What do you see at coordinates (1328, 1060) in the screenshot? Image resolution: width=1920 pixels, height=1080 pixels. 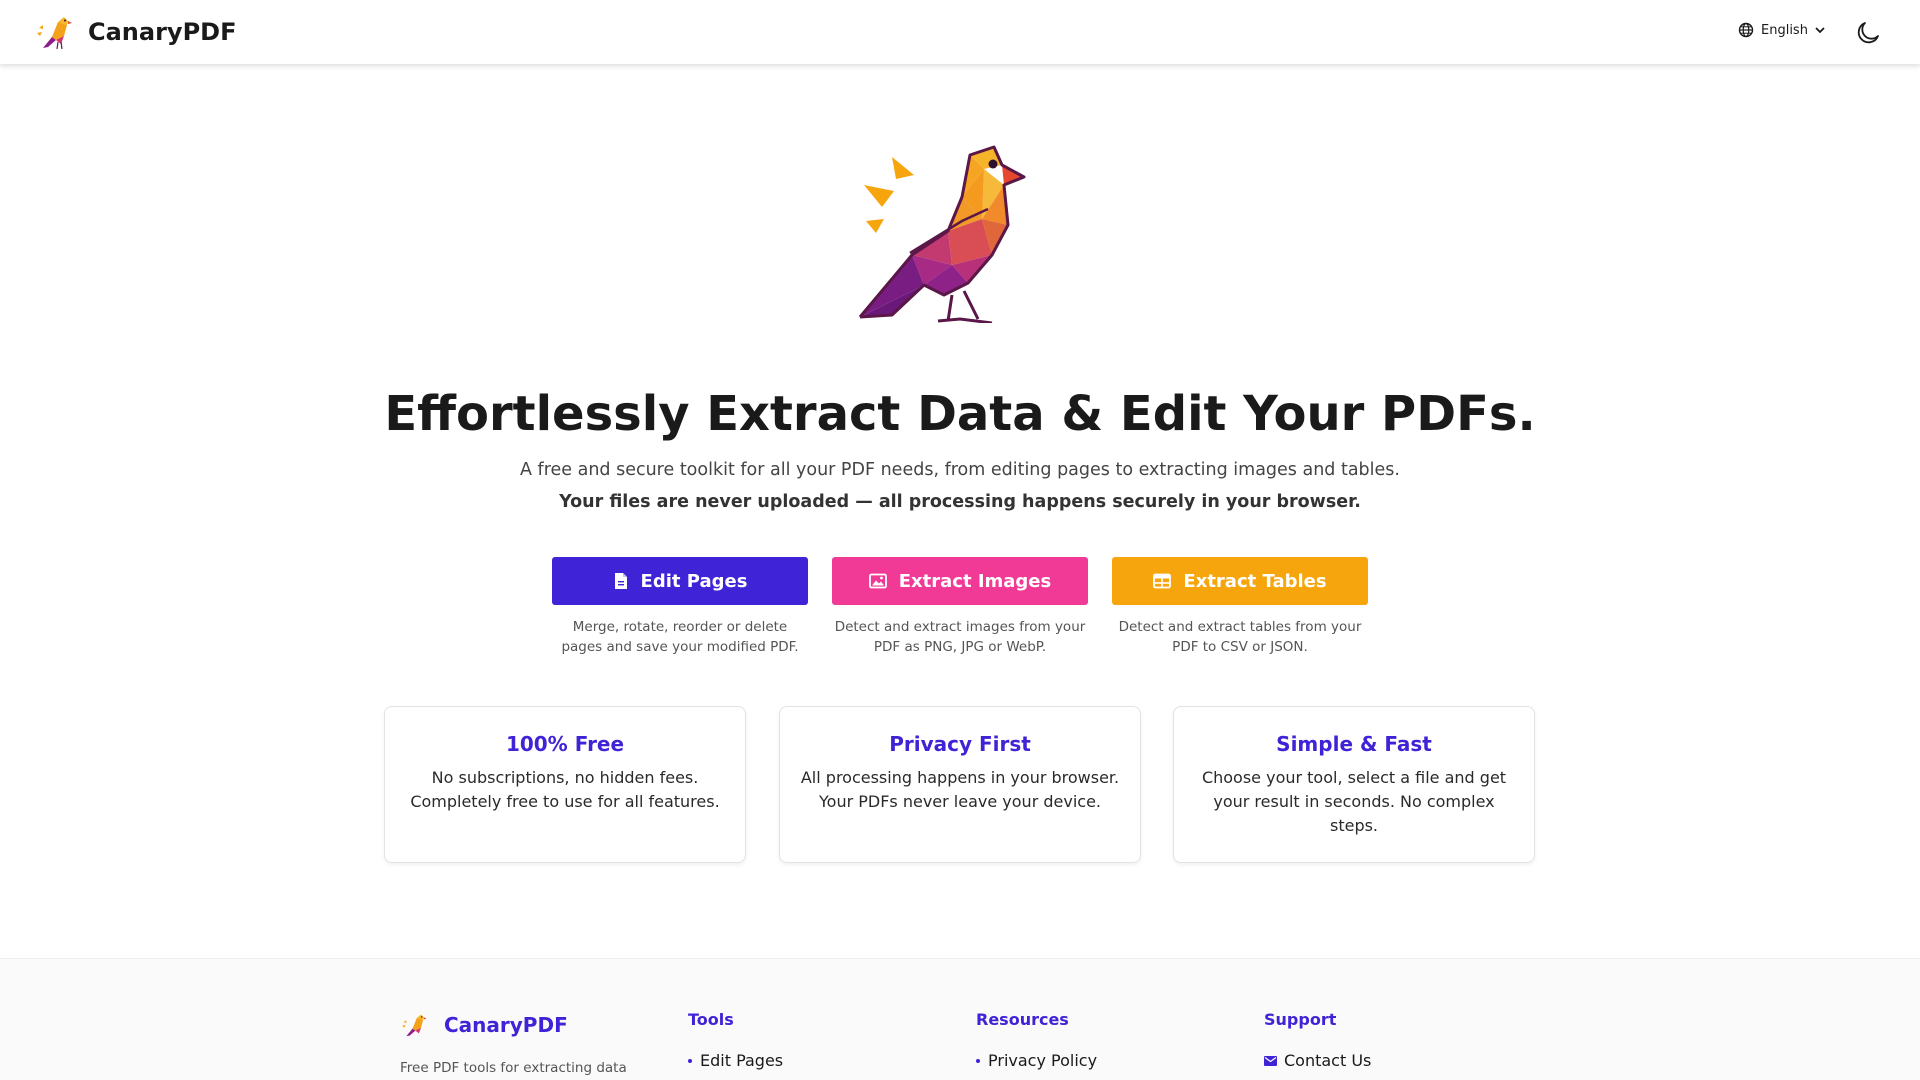 I see `footer-link-label: Contact Us` at bounding box center [1328, 1060].